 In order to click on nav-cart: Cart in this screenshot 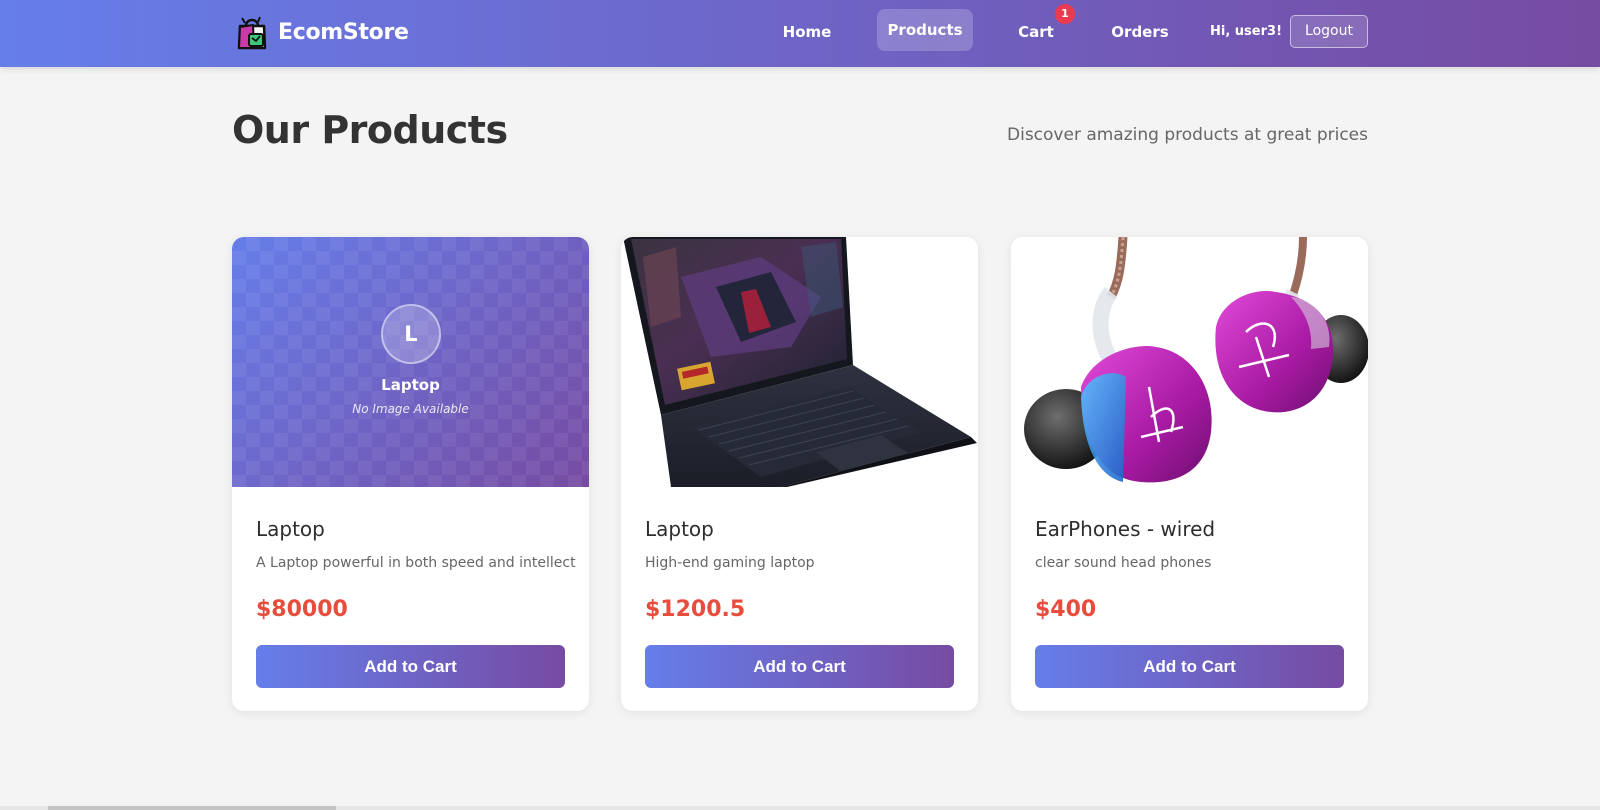, I will do `click(1036, 32)`.